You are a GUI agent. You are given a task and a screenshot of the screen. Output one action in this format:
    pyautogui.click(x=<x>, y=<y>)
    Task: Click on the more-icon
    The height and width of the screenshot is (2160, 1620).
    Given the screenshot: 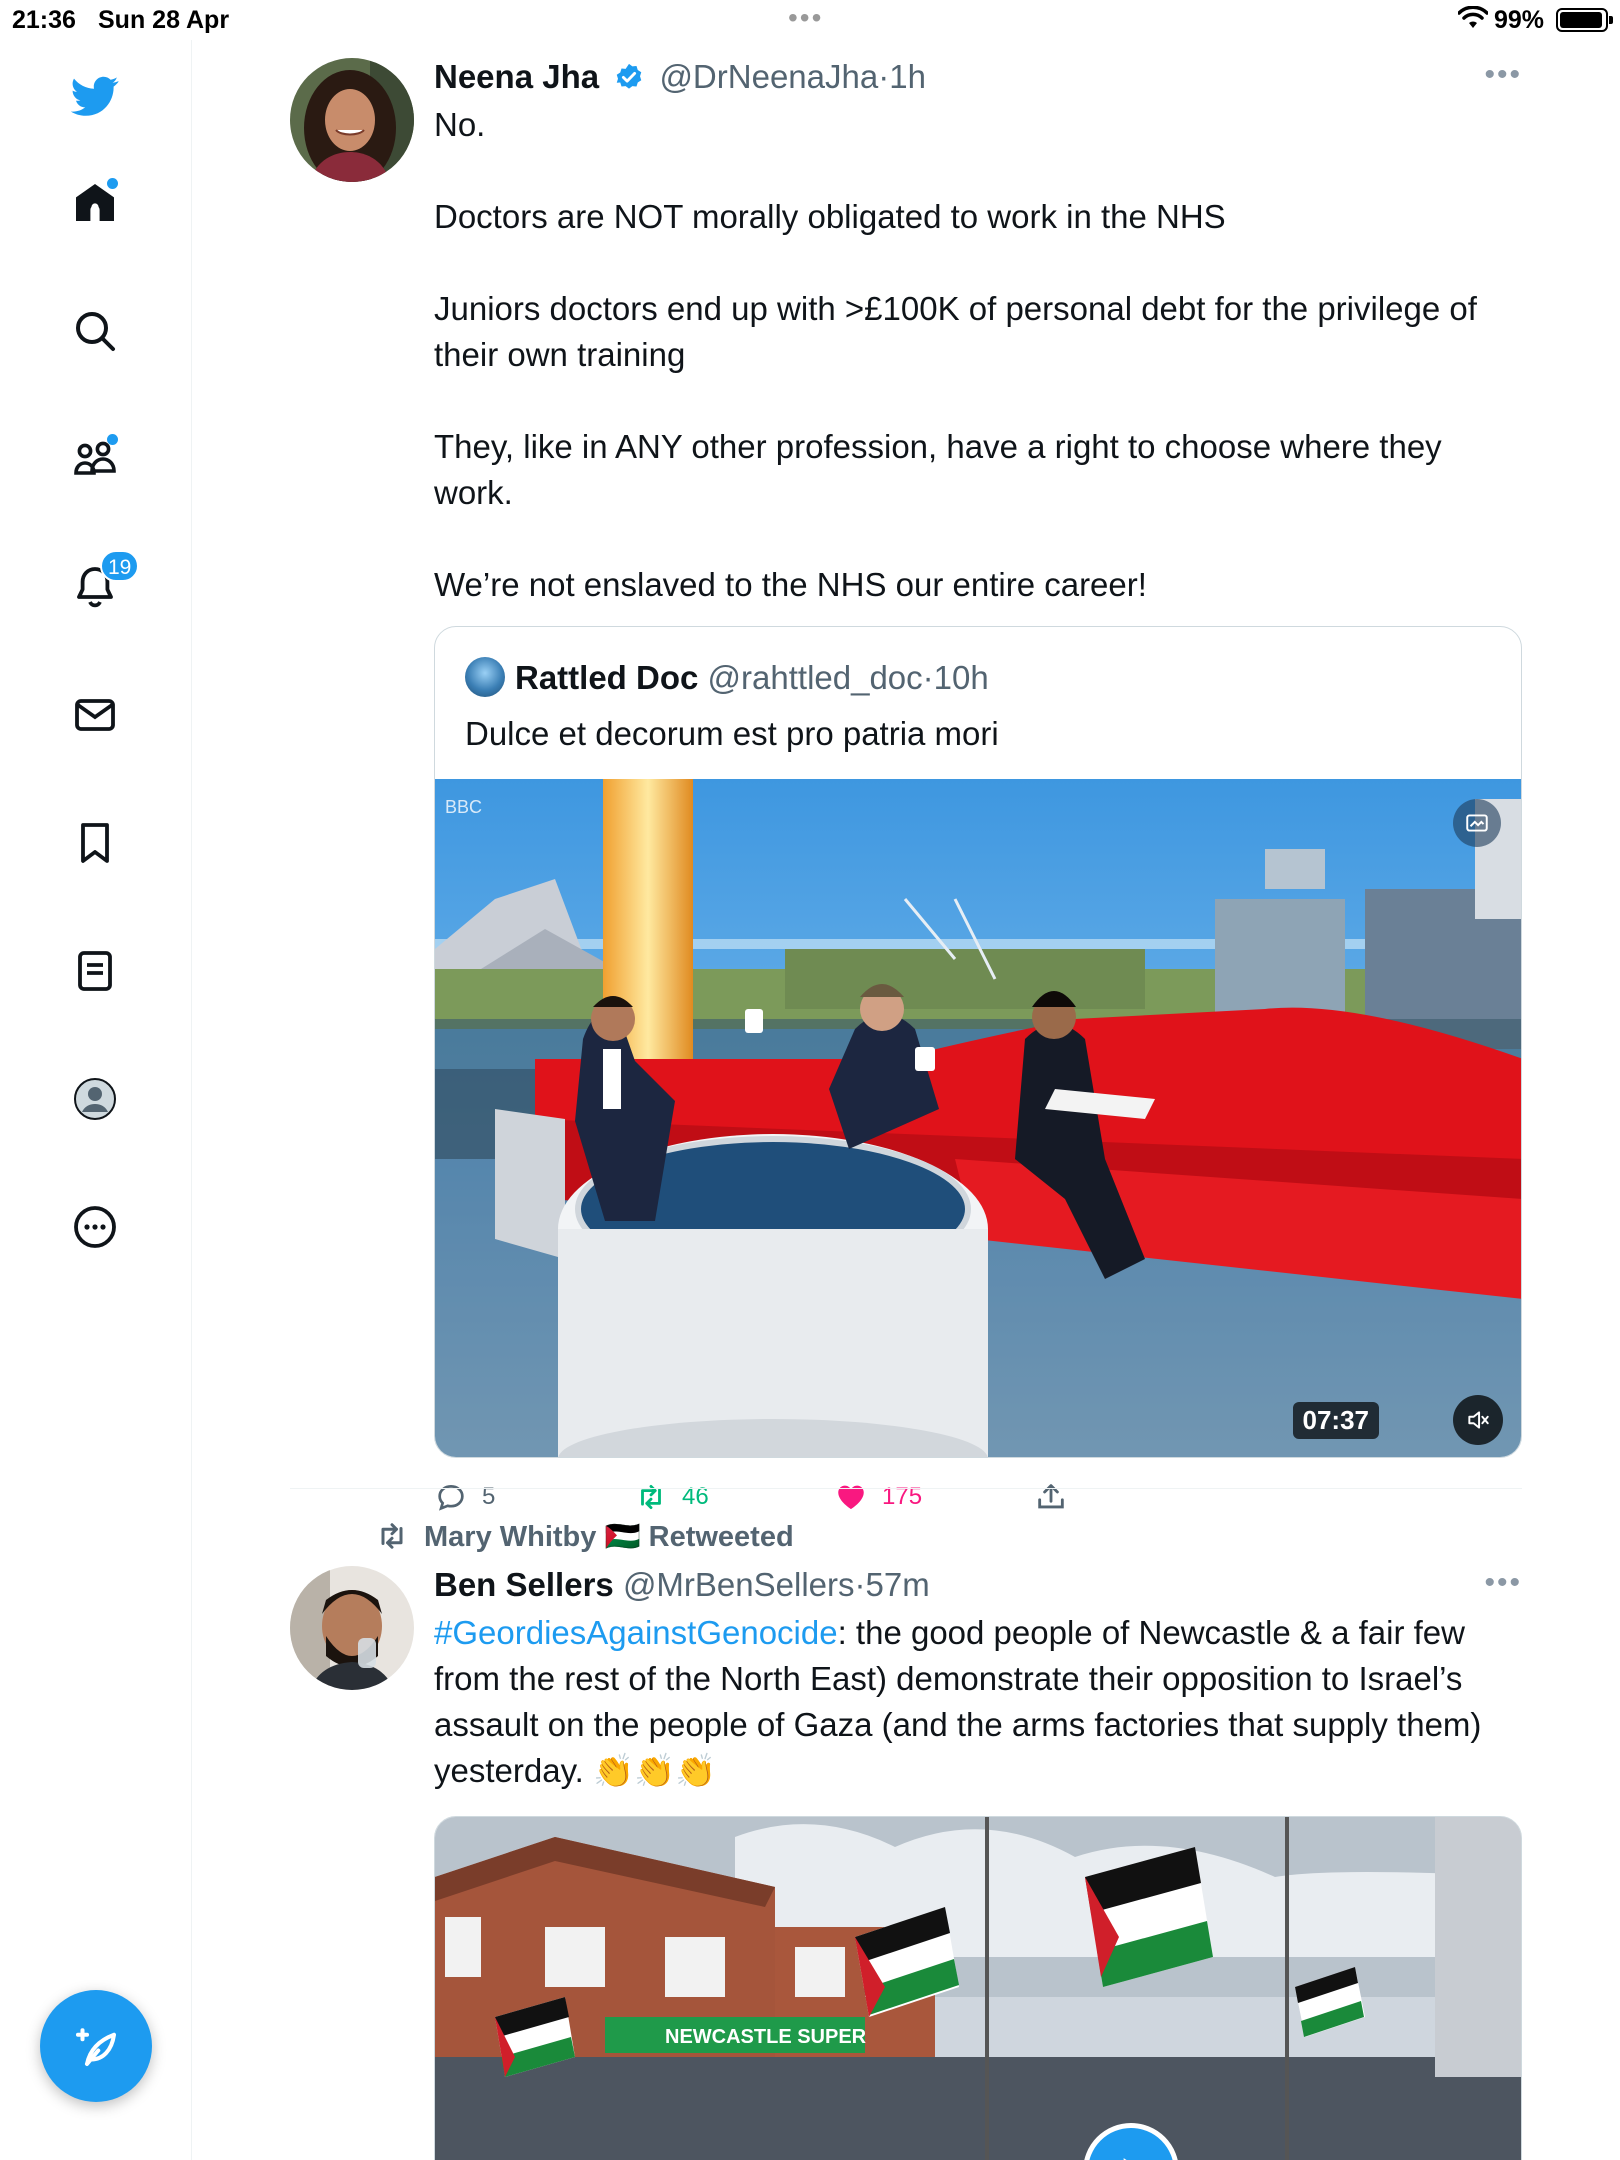 What is the action you would take?
    pyautogui.click(x=95, y=1227)
    